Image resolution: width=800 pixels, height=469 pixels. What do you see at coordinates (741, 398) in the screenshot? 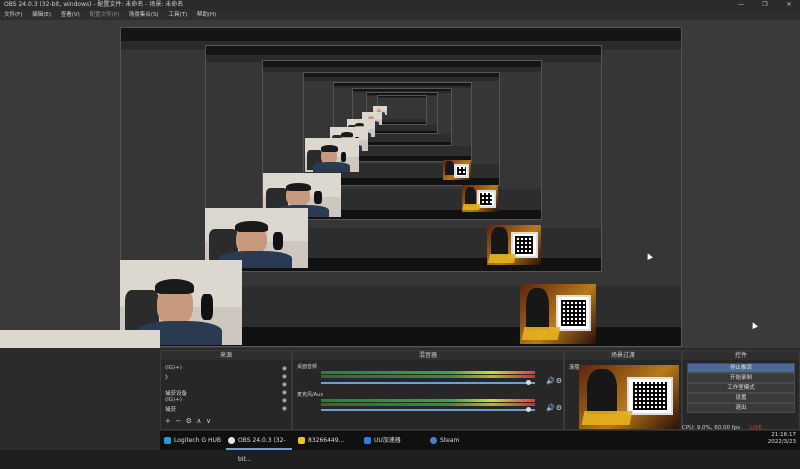
I see `settings-button: 设置` at bounding box center [741, 398].